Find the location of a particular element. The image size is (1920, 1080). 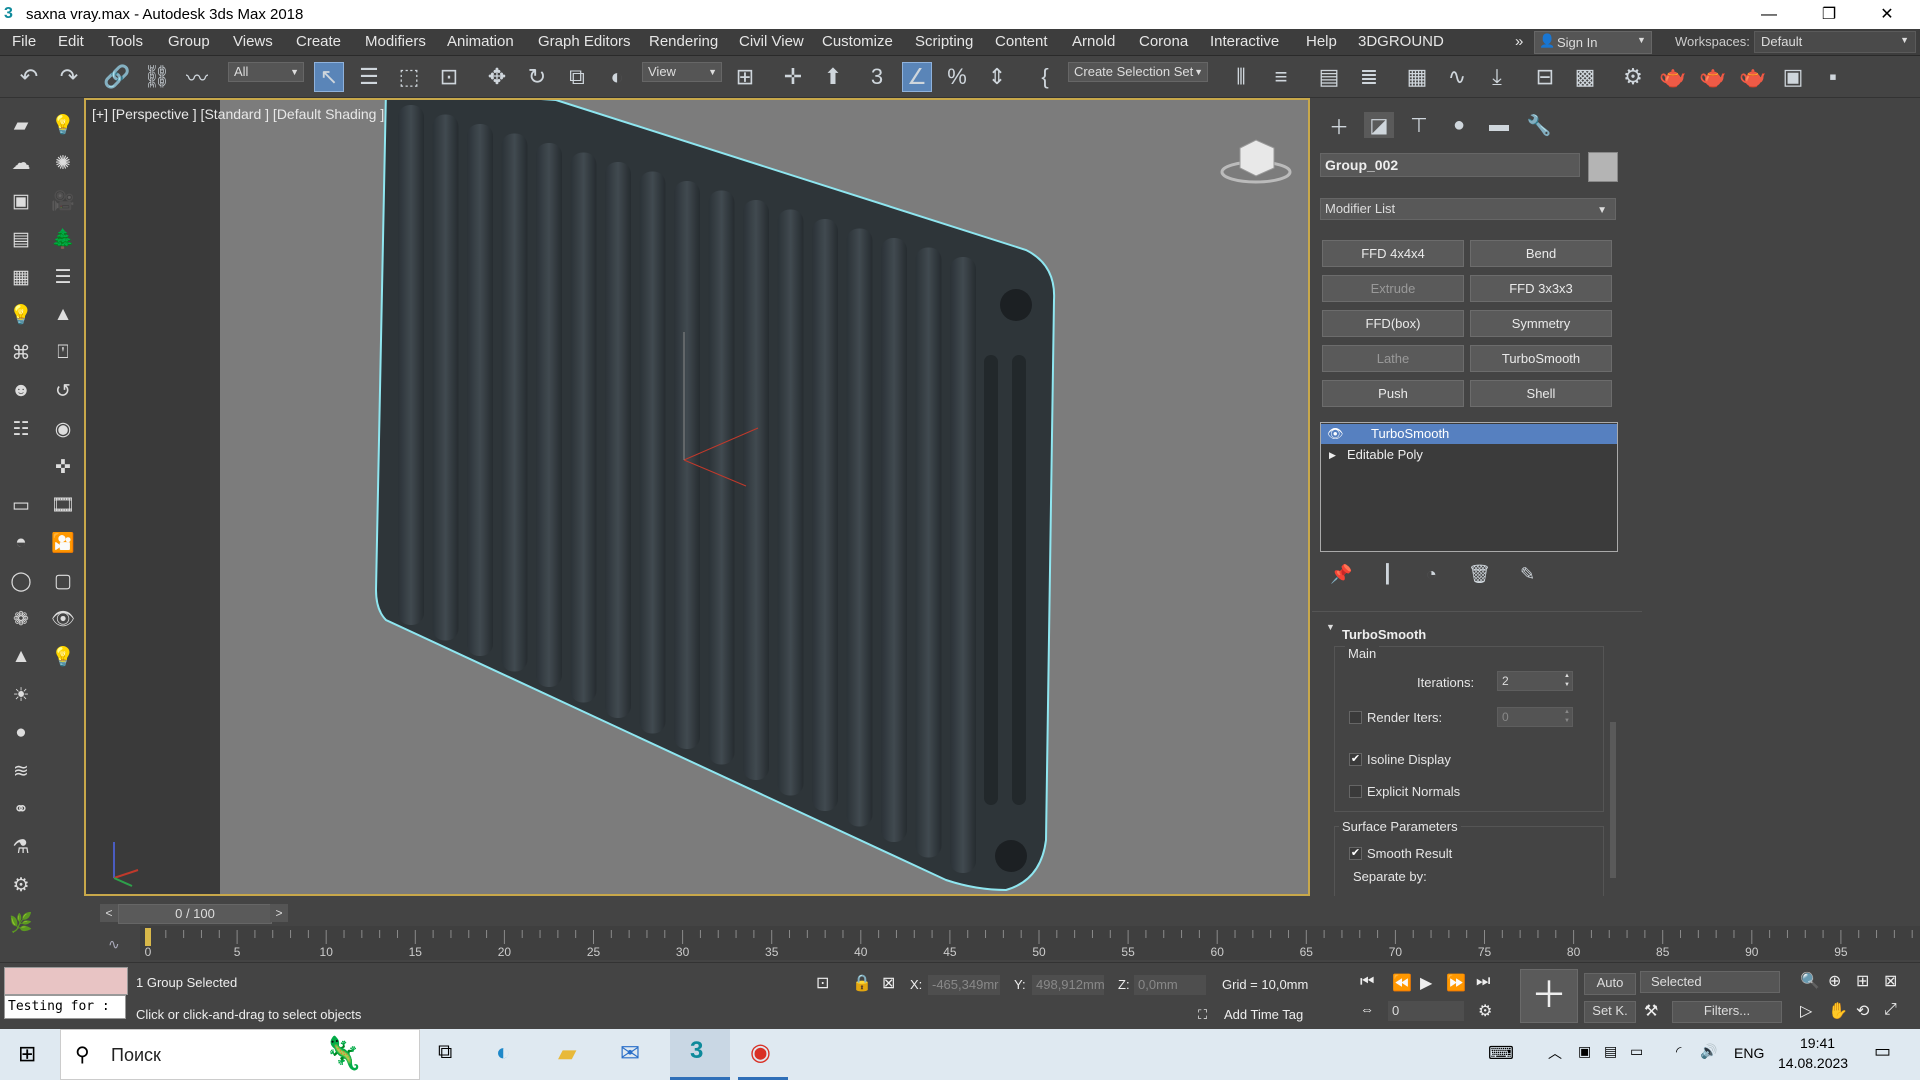

bookmark-icon: ▪ is located at coordinates (1833, 77).